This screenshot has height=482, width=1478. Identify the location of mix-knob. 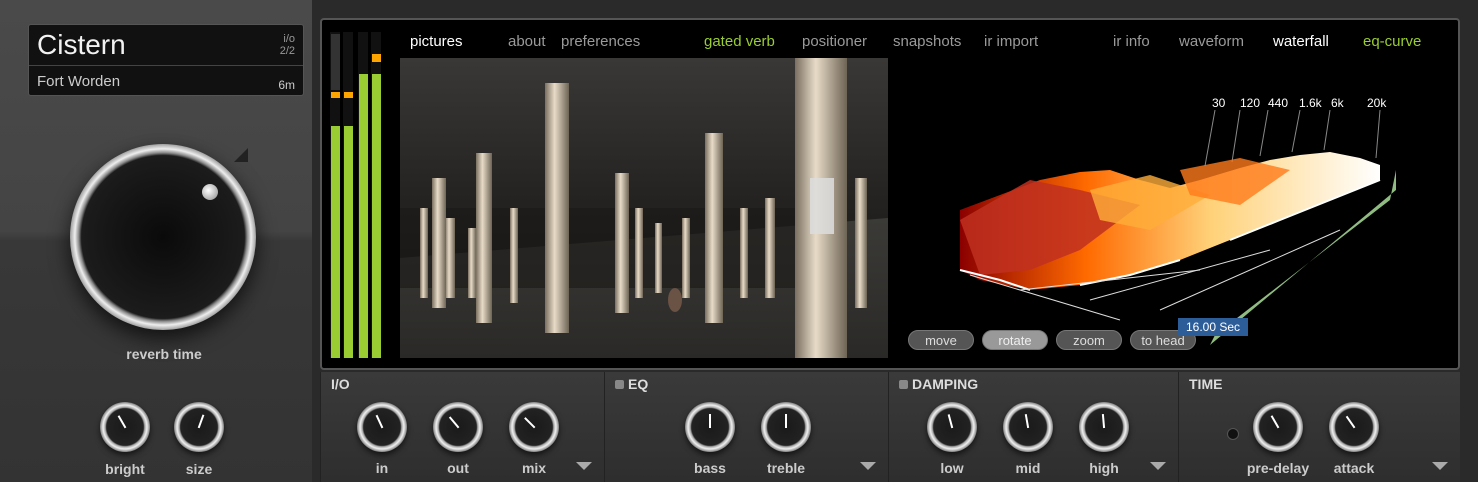
(534, 427).